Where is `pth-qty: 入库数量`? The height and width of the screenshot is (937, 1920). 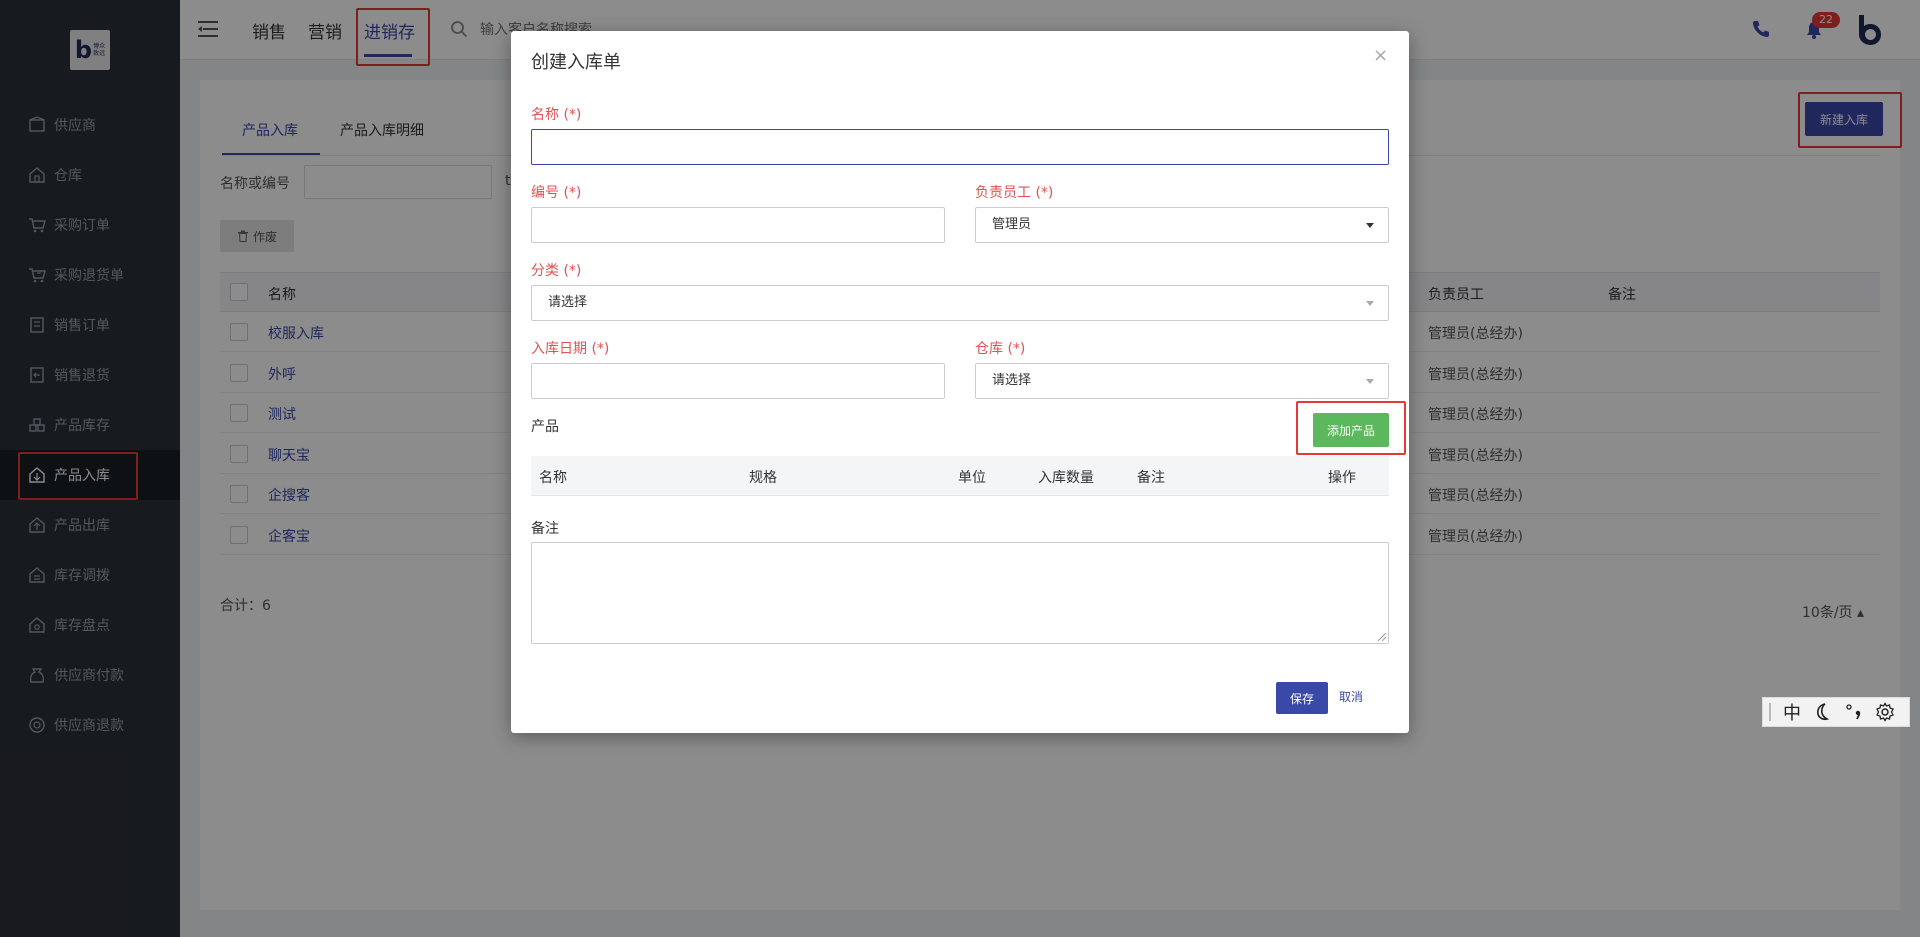
pth-qty: 入库数量 is located at coordinates (1066, 478).